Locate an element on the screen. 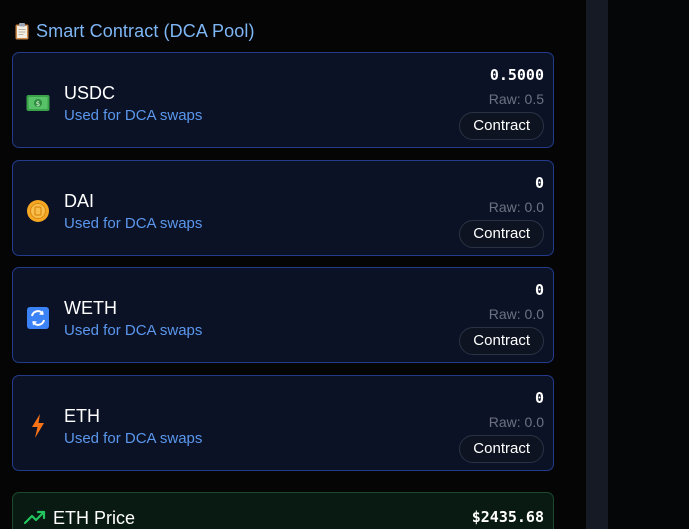 This screenshot has width=689, height=529. token-raw-value: Raw: 0.5 is located at coordinates (516, 99).